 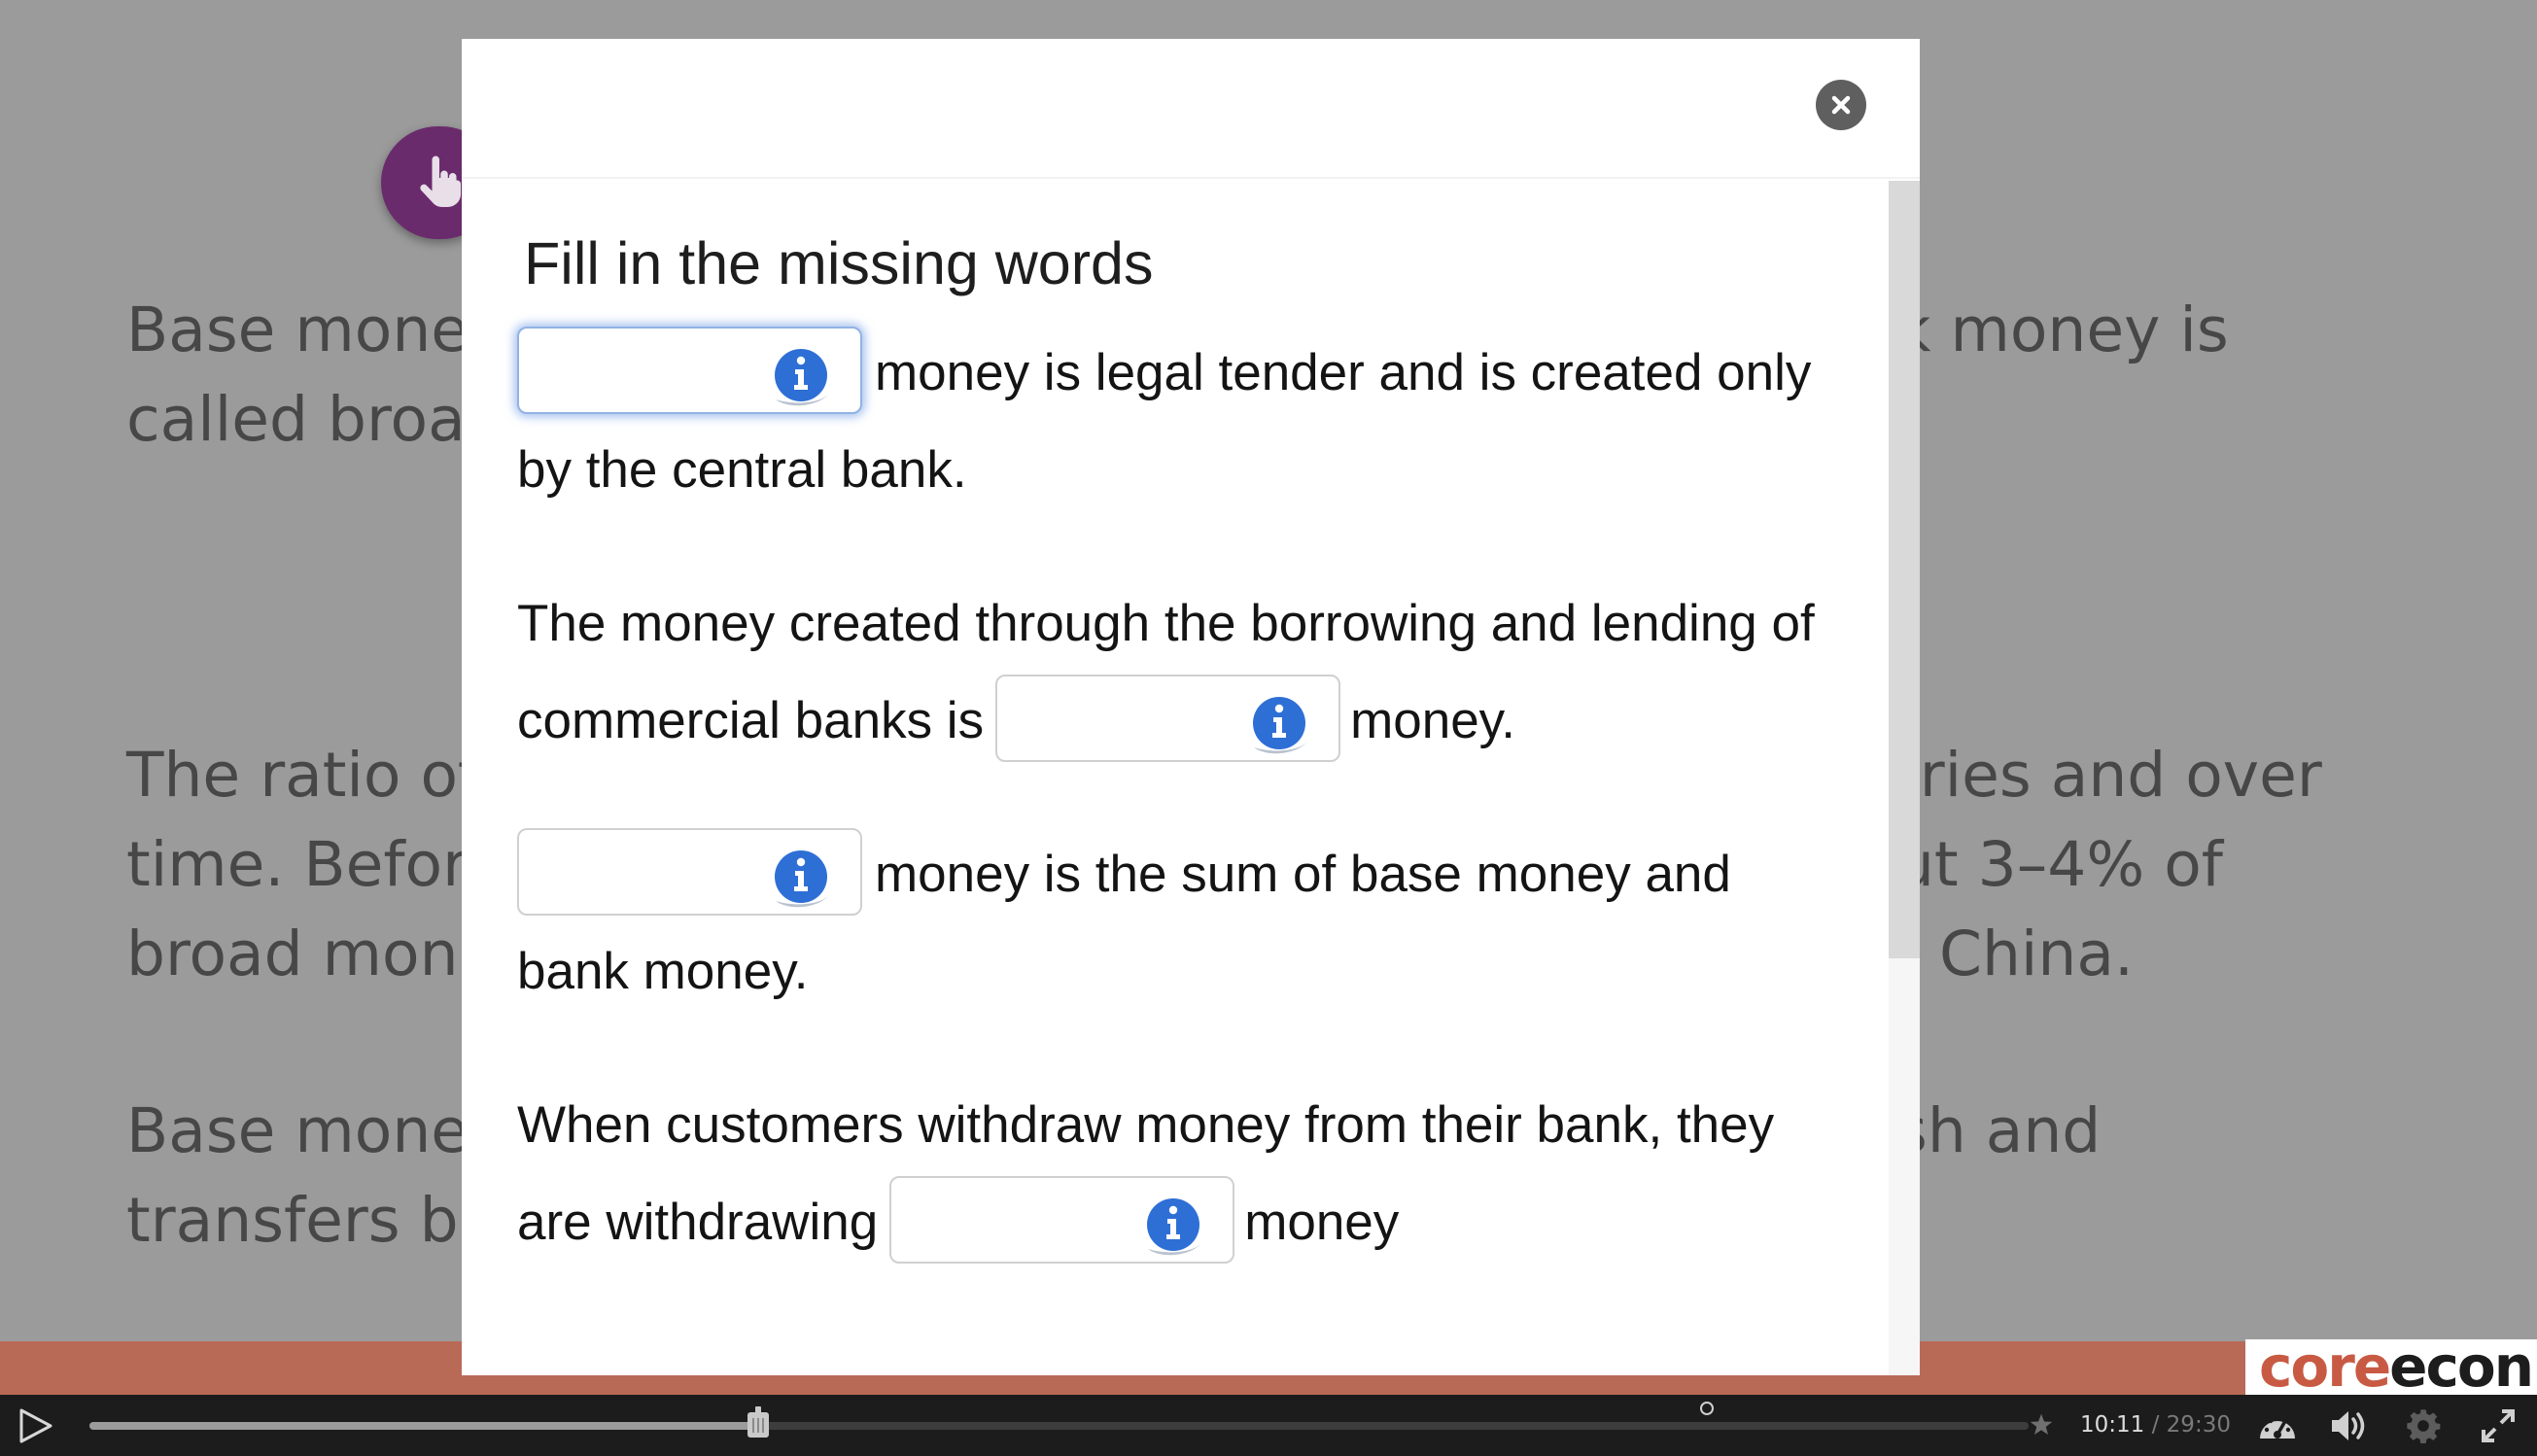 What do you see at coordinates (1904, 569) in the screenshot?
I see `modal-scrollbar-thumb` at bounding box center [1904, 569].